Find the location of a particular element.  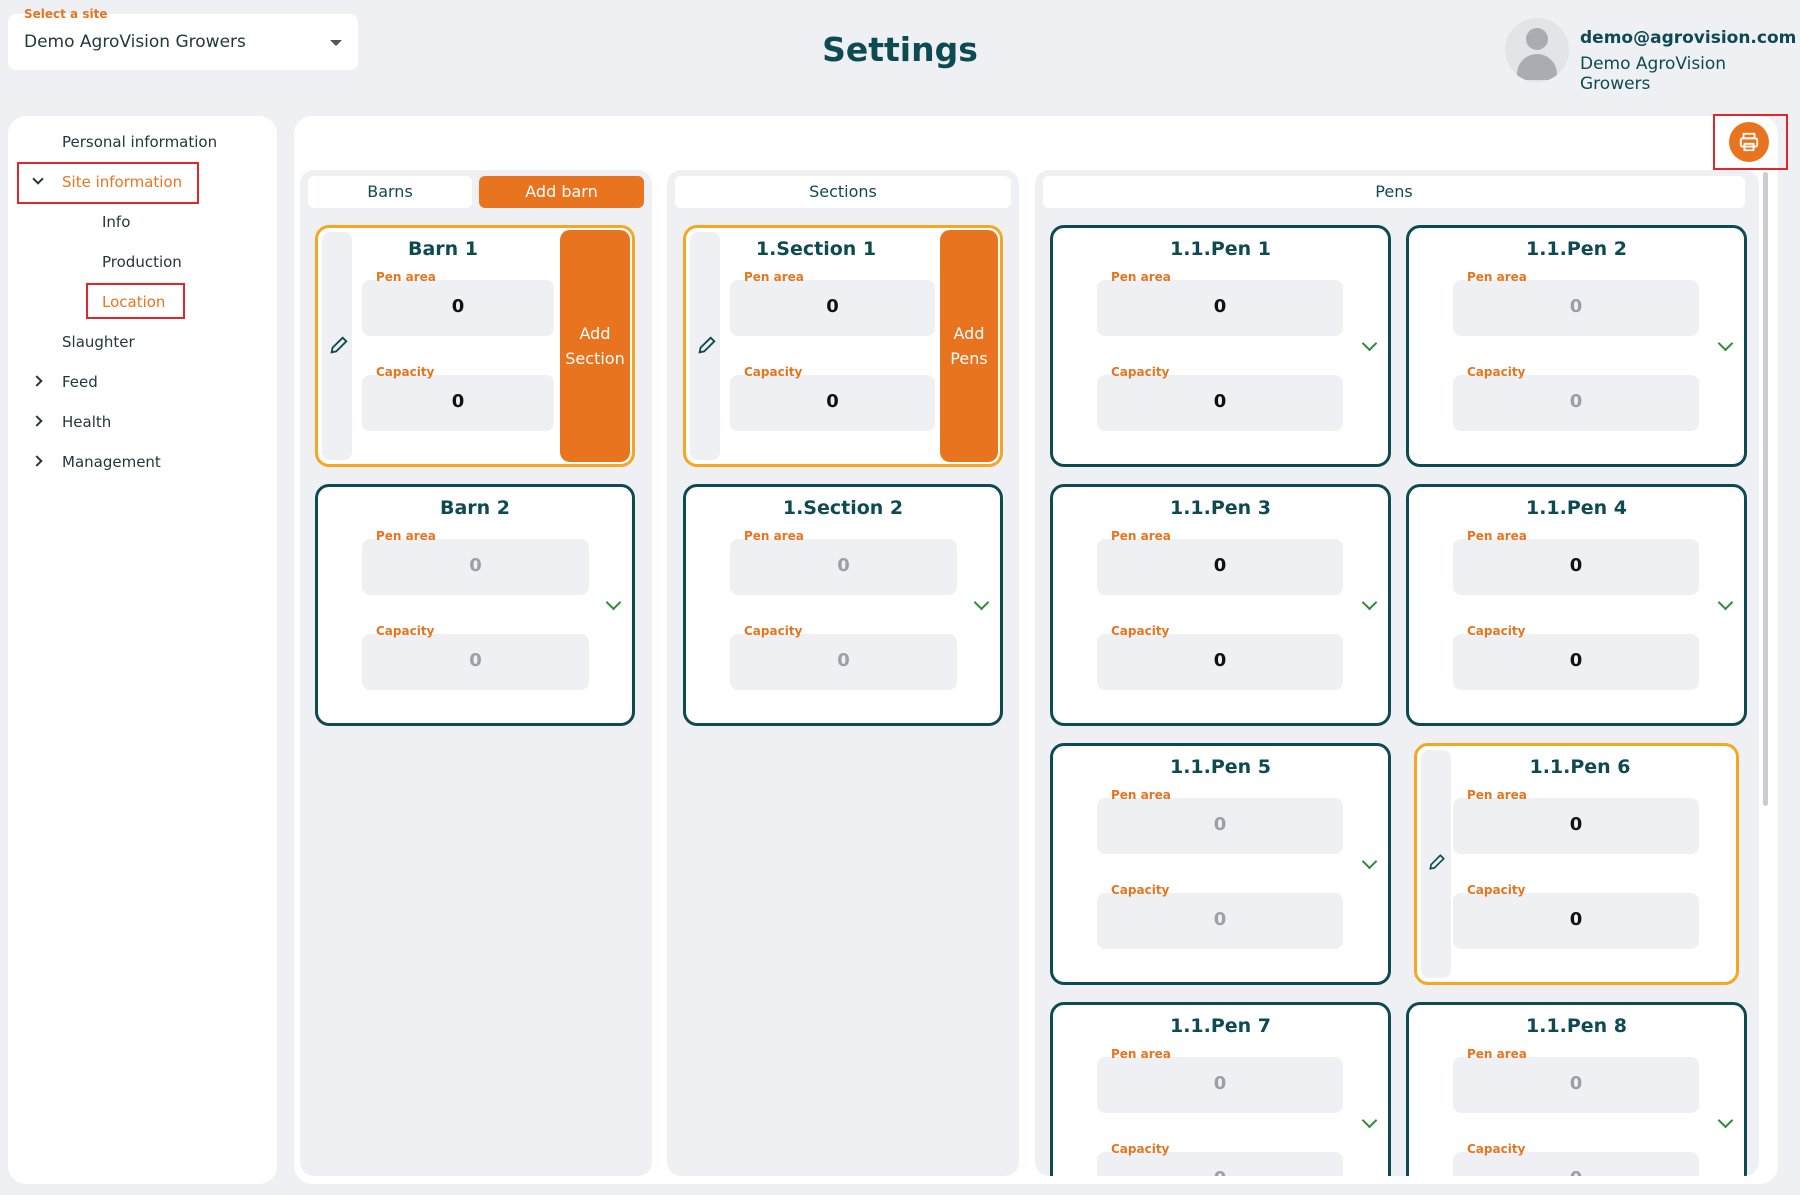

pen-card: 1.1.Pen 4 Pen area 0 Capacity 0 is located at coordinates (1576, 605).